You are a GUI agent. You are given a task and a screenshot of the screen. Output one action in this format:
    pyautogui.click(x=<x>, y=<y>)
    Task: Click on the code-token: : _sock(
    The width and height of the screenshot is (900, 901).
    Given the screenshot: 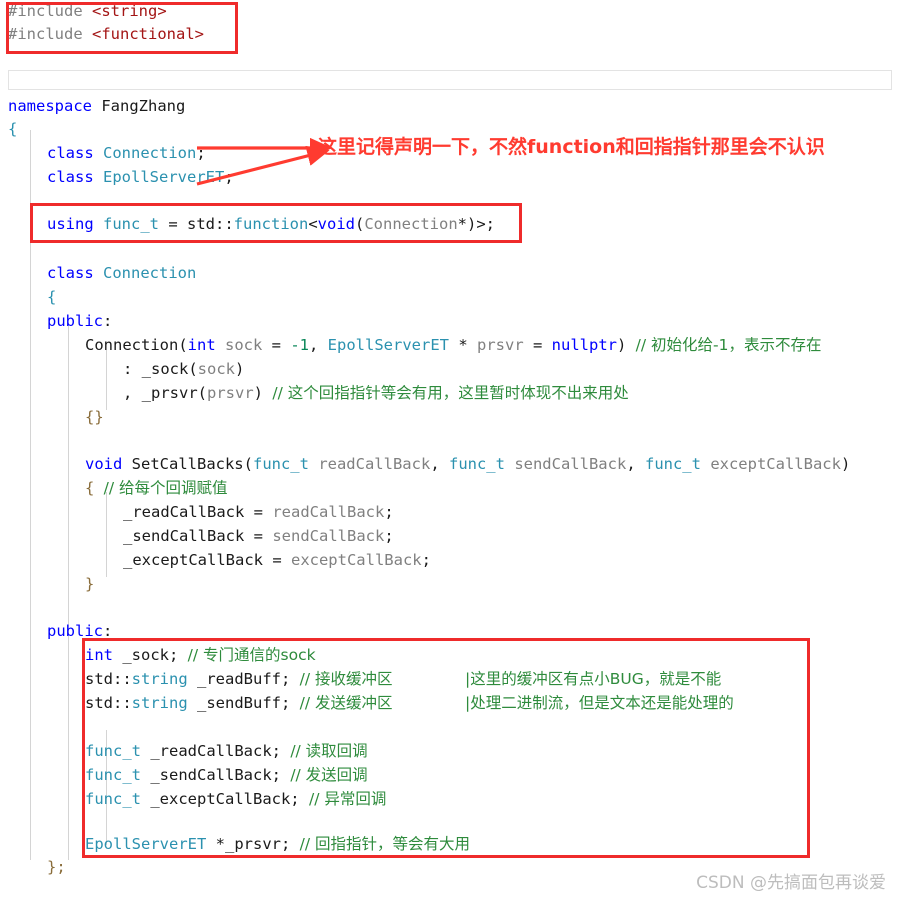 What is the action you would take?
    pyautogui.click(x=160, y=369)
    